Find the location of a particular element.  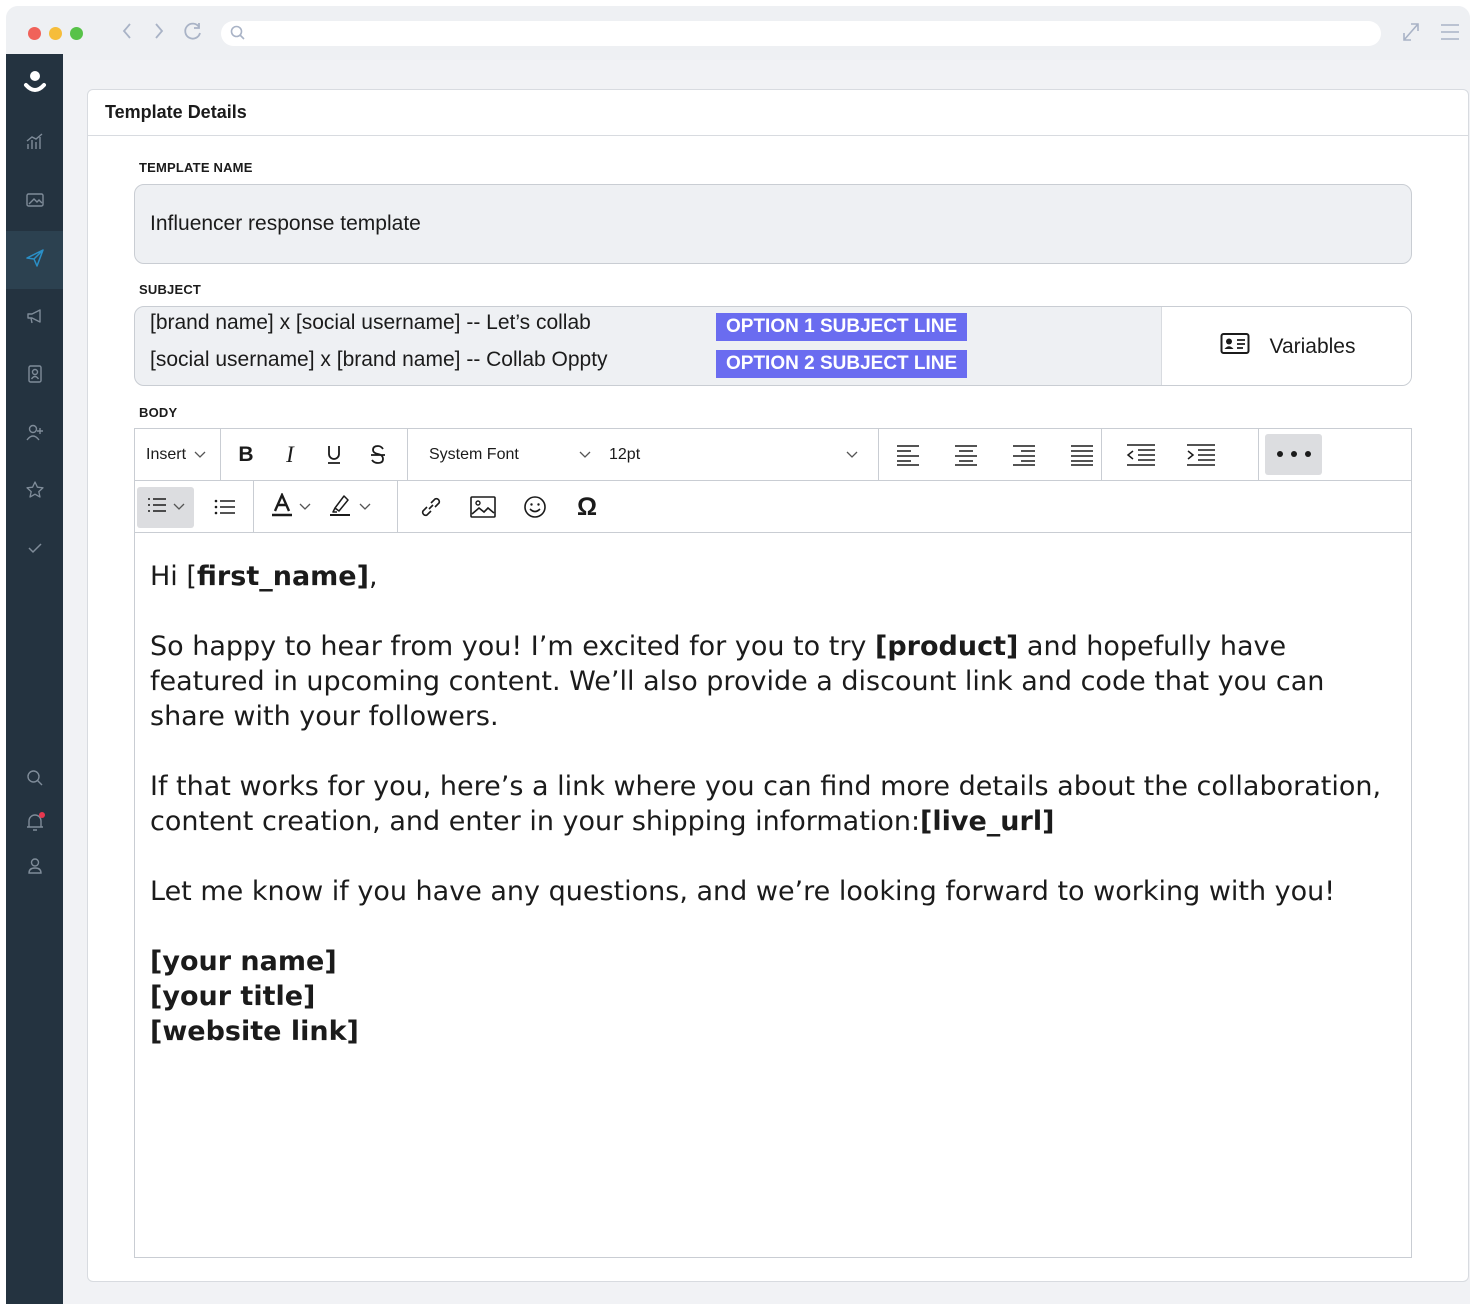

insert-dropdown: Insert is located at coordinates (178, 455).